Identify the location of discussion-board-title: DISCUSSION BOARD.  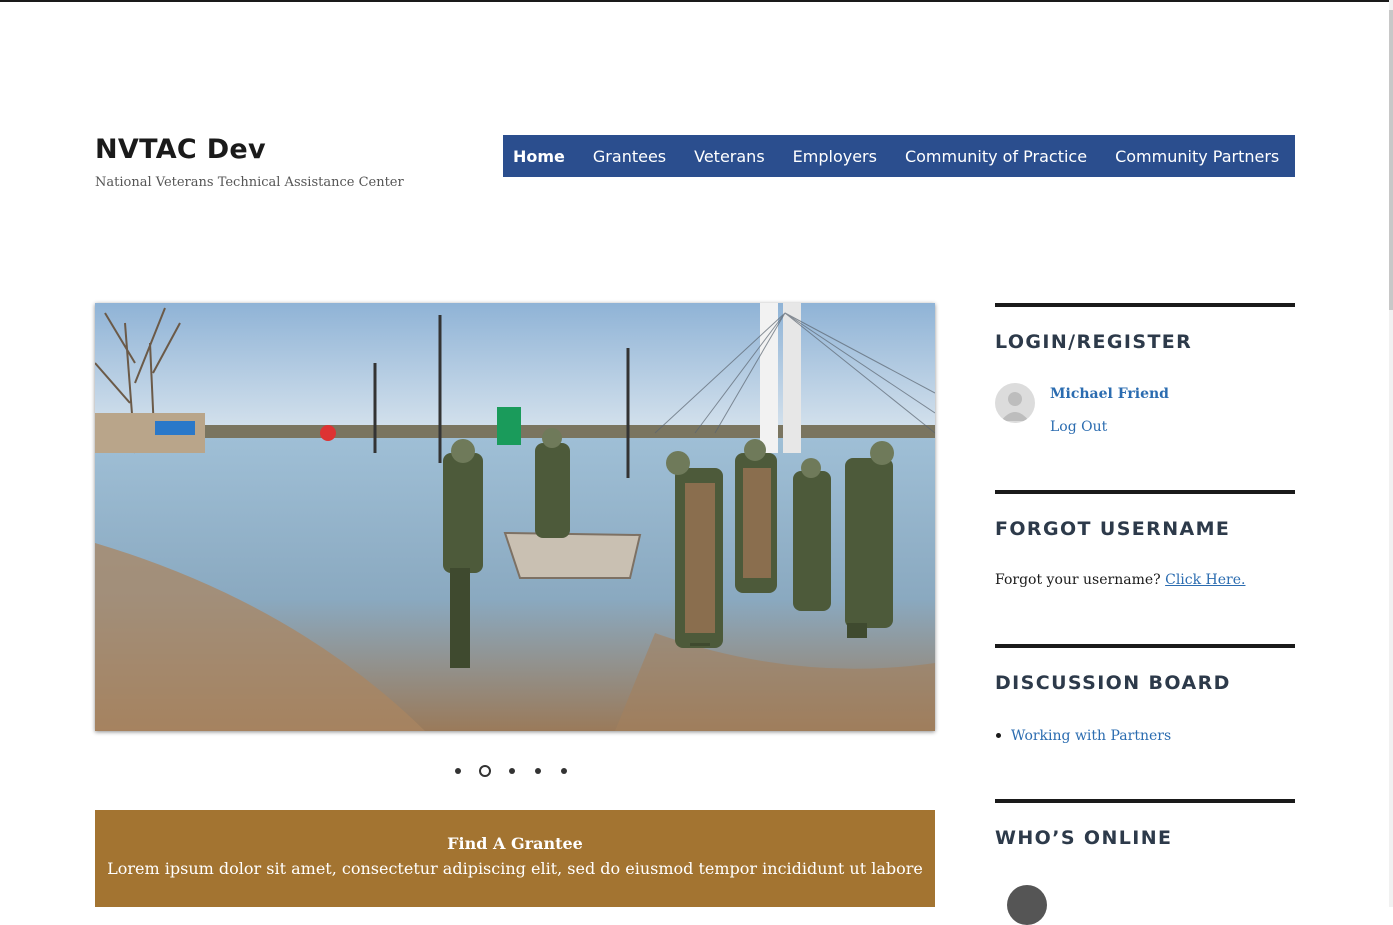
(1113, 683).